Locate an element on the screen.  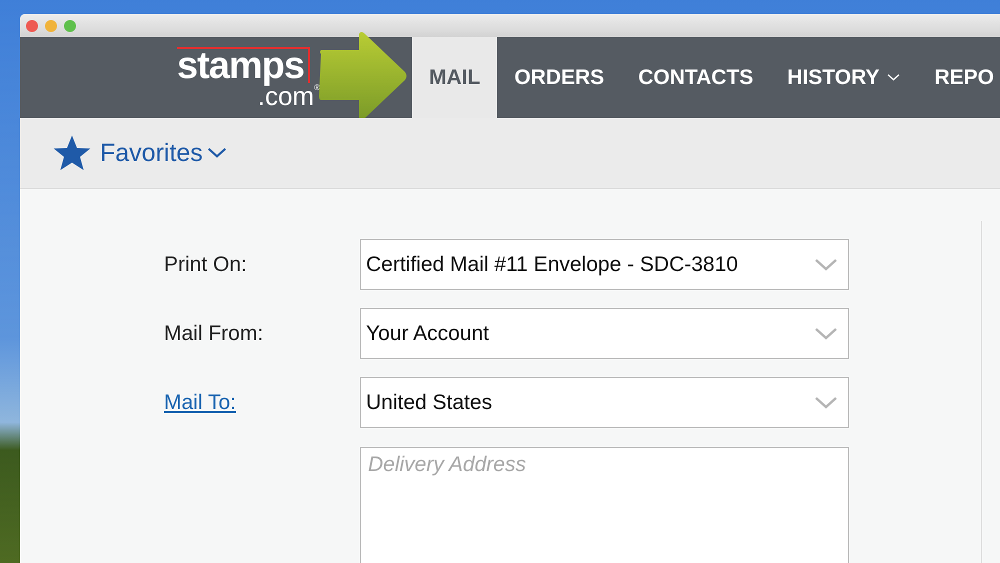
zoom-button is located at coordinates (70, 26).